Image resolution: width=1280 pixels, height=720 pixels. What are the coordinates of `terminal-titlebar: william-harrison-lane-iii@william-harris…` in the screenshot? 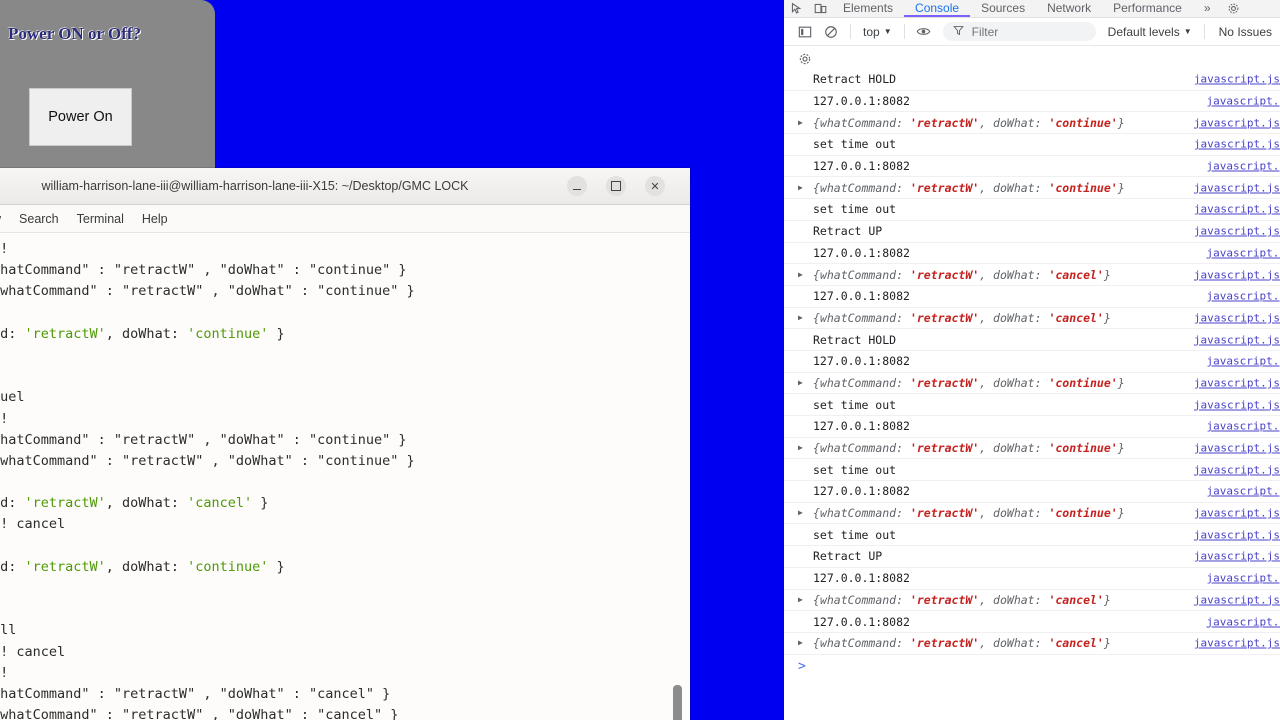 It's located at (345, 186).